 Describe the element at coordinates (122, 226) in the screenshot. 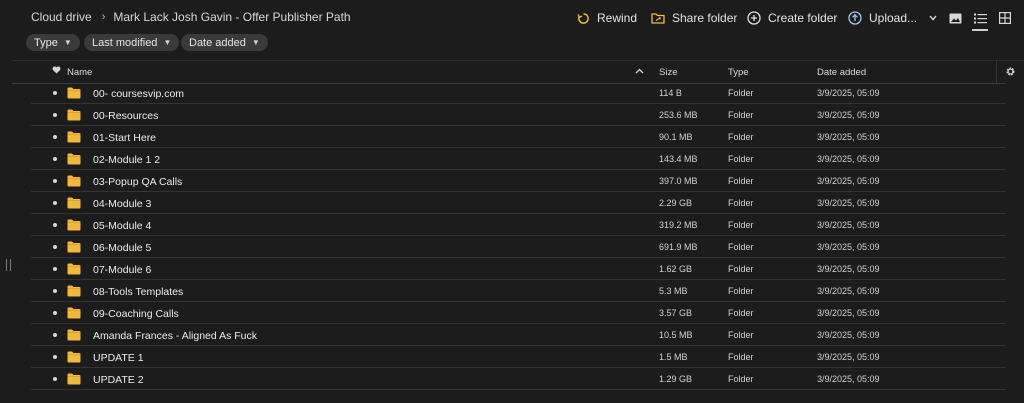

I see `row-name: 05-Module 4` at that location.